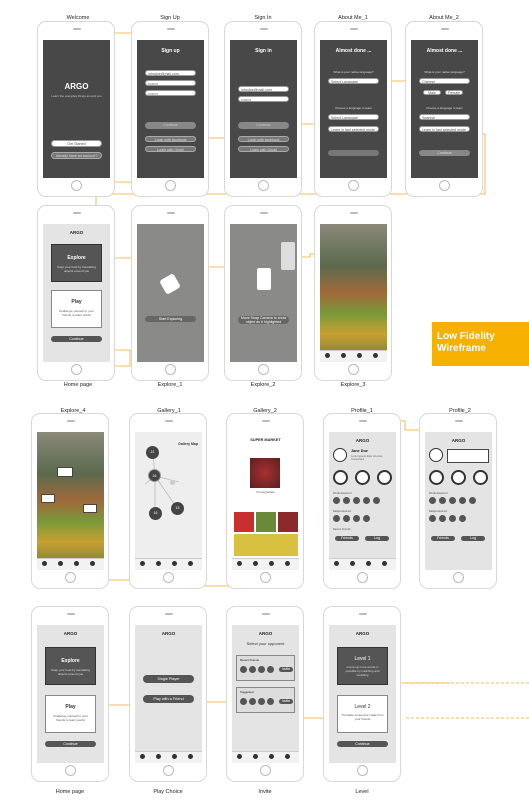 The width and height of the screenshot is (529, 806). Describe the element at coordinates (266, 545) in the screenshot. I see `banana-image` at that location.